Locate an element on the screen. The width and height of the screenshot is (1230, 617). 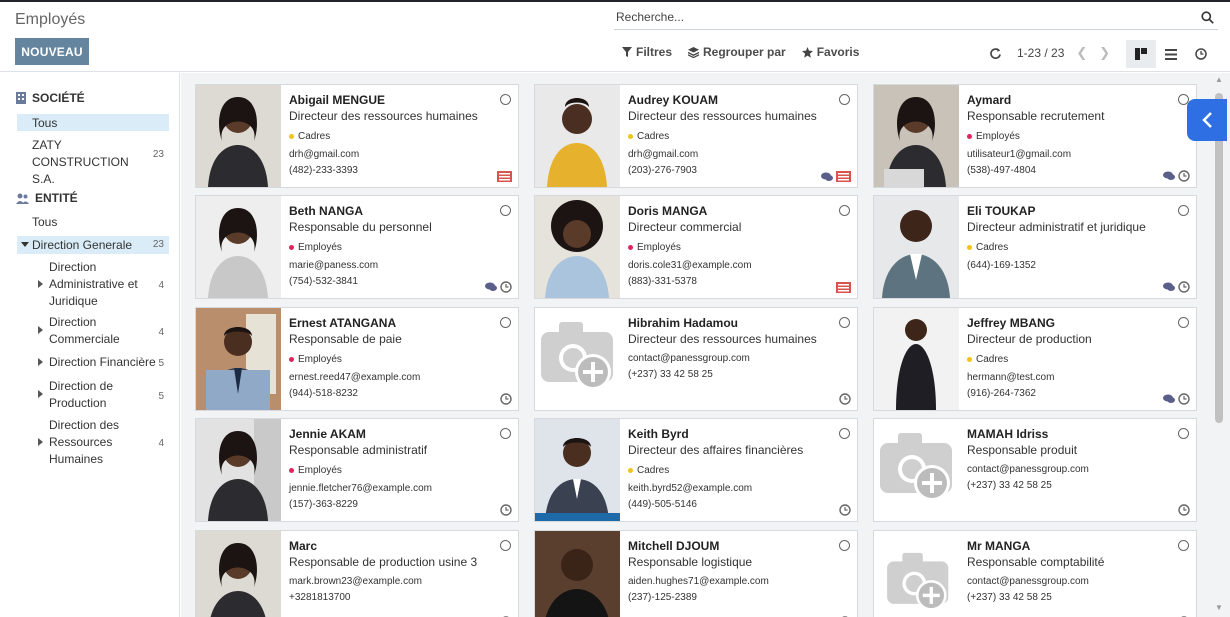
entity-sub-label: Direction Commerciale is located at coordinates (84, 330).